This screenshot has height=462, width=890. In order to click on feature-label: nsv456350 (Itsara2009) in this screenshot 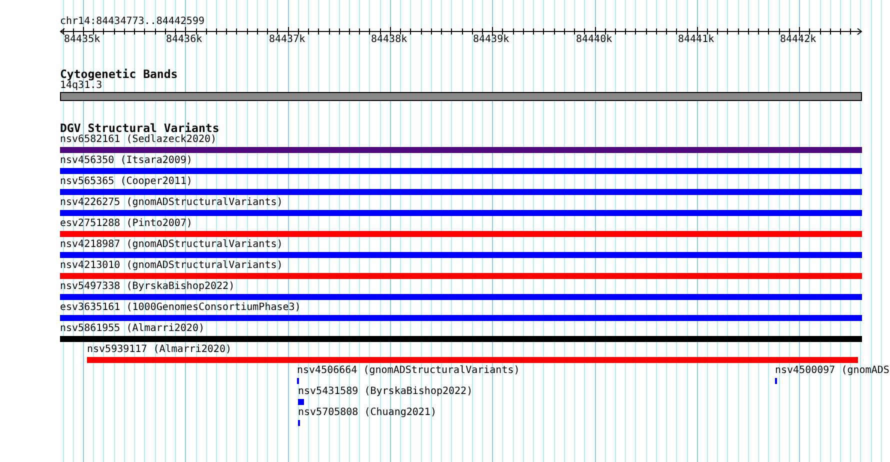, I will do `click(126, 161)`.